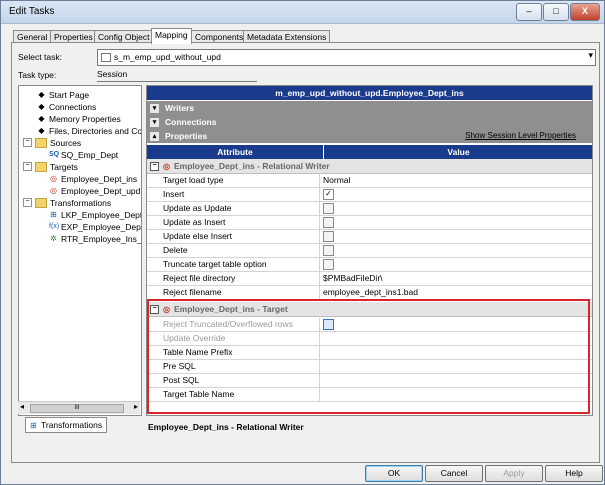  I want to click on transformations-icon: ⊞, so click(33, 425).